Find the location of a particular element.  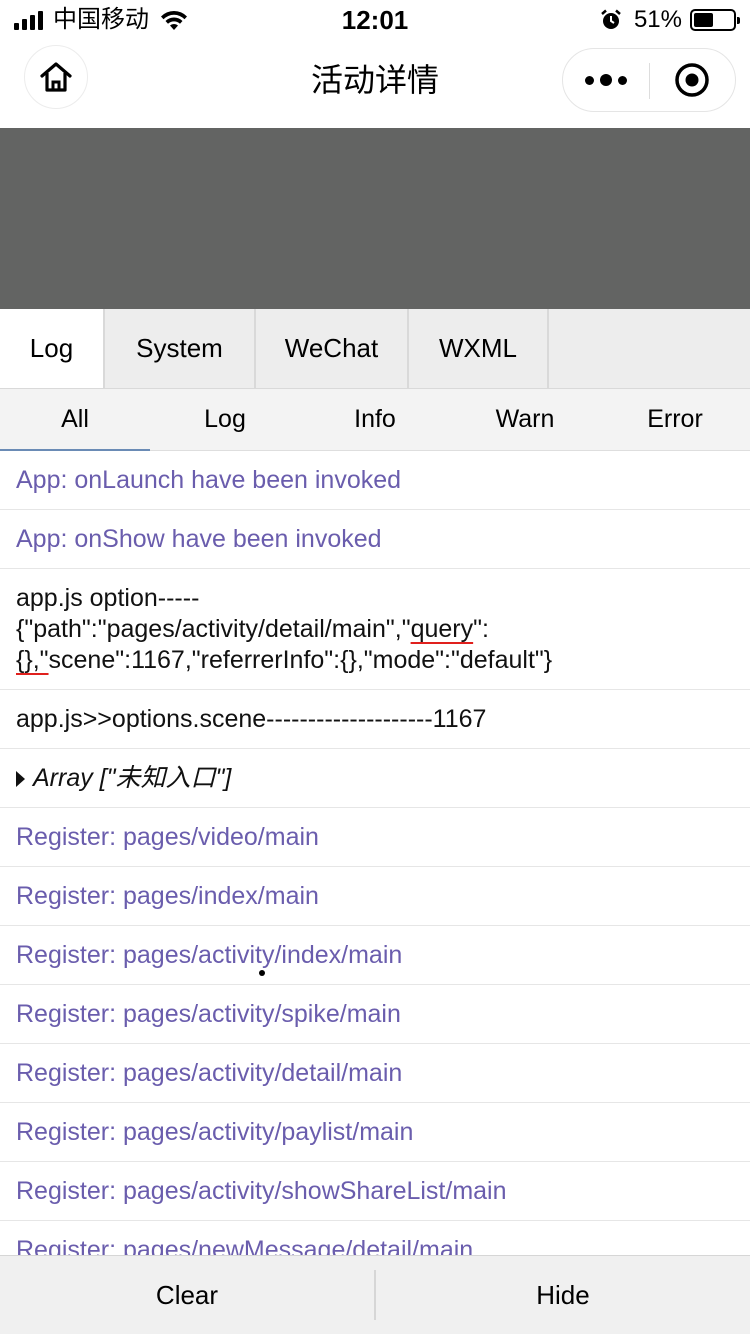

nav-bar: 活动详情 is located at coordinates (375, 84).